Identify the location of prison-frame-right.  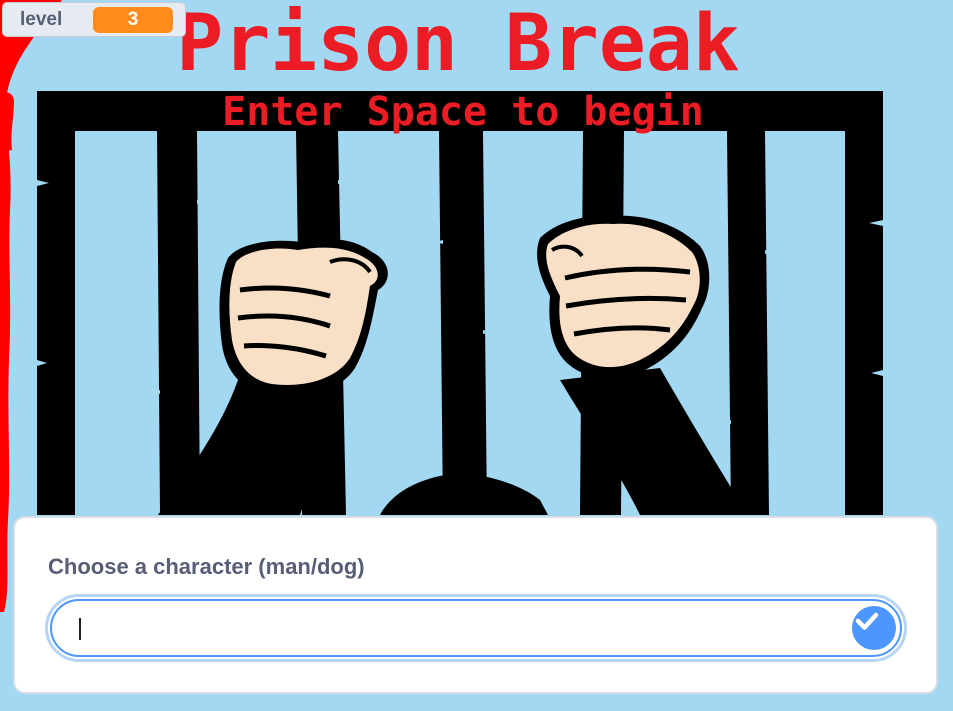
(864, 303).